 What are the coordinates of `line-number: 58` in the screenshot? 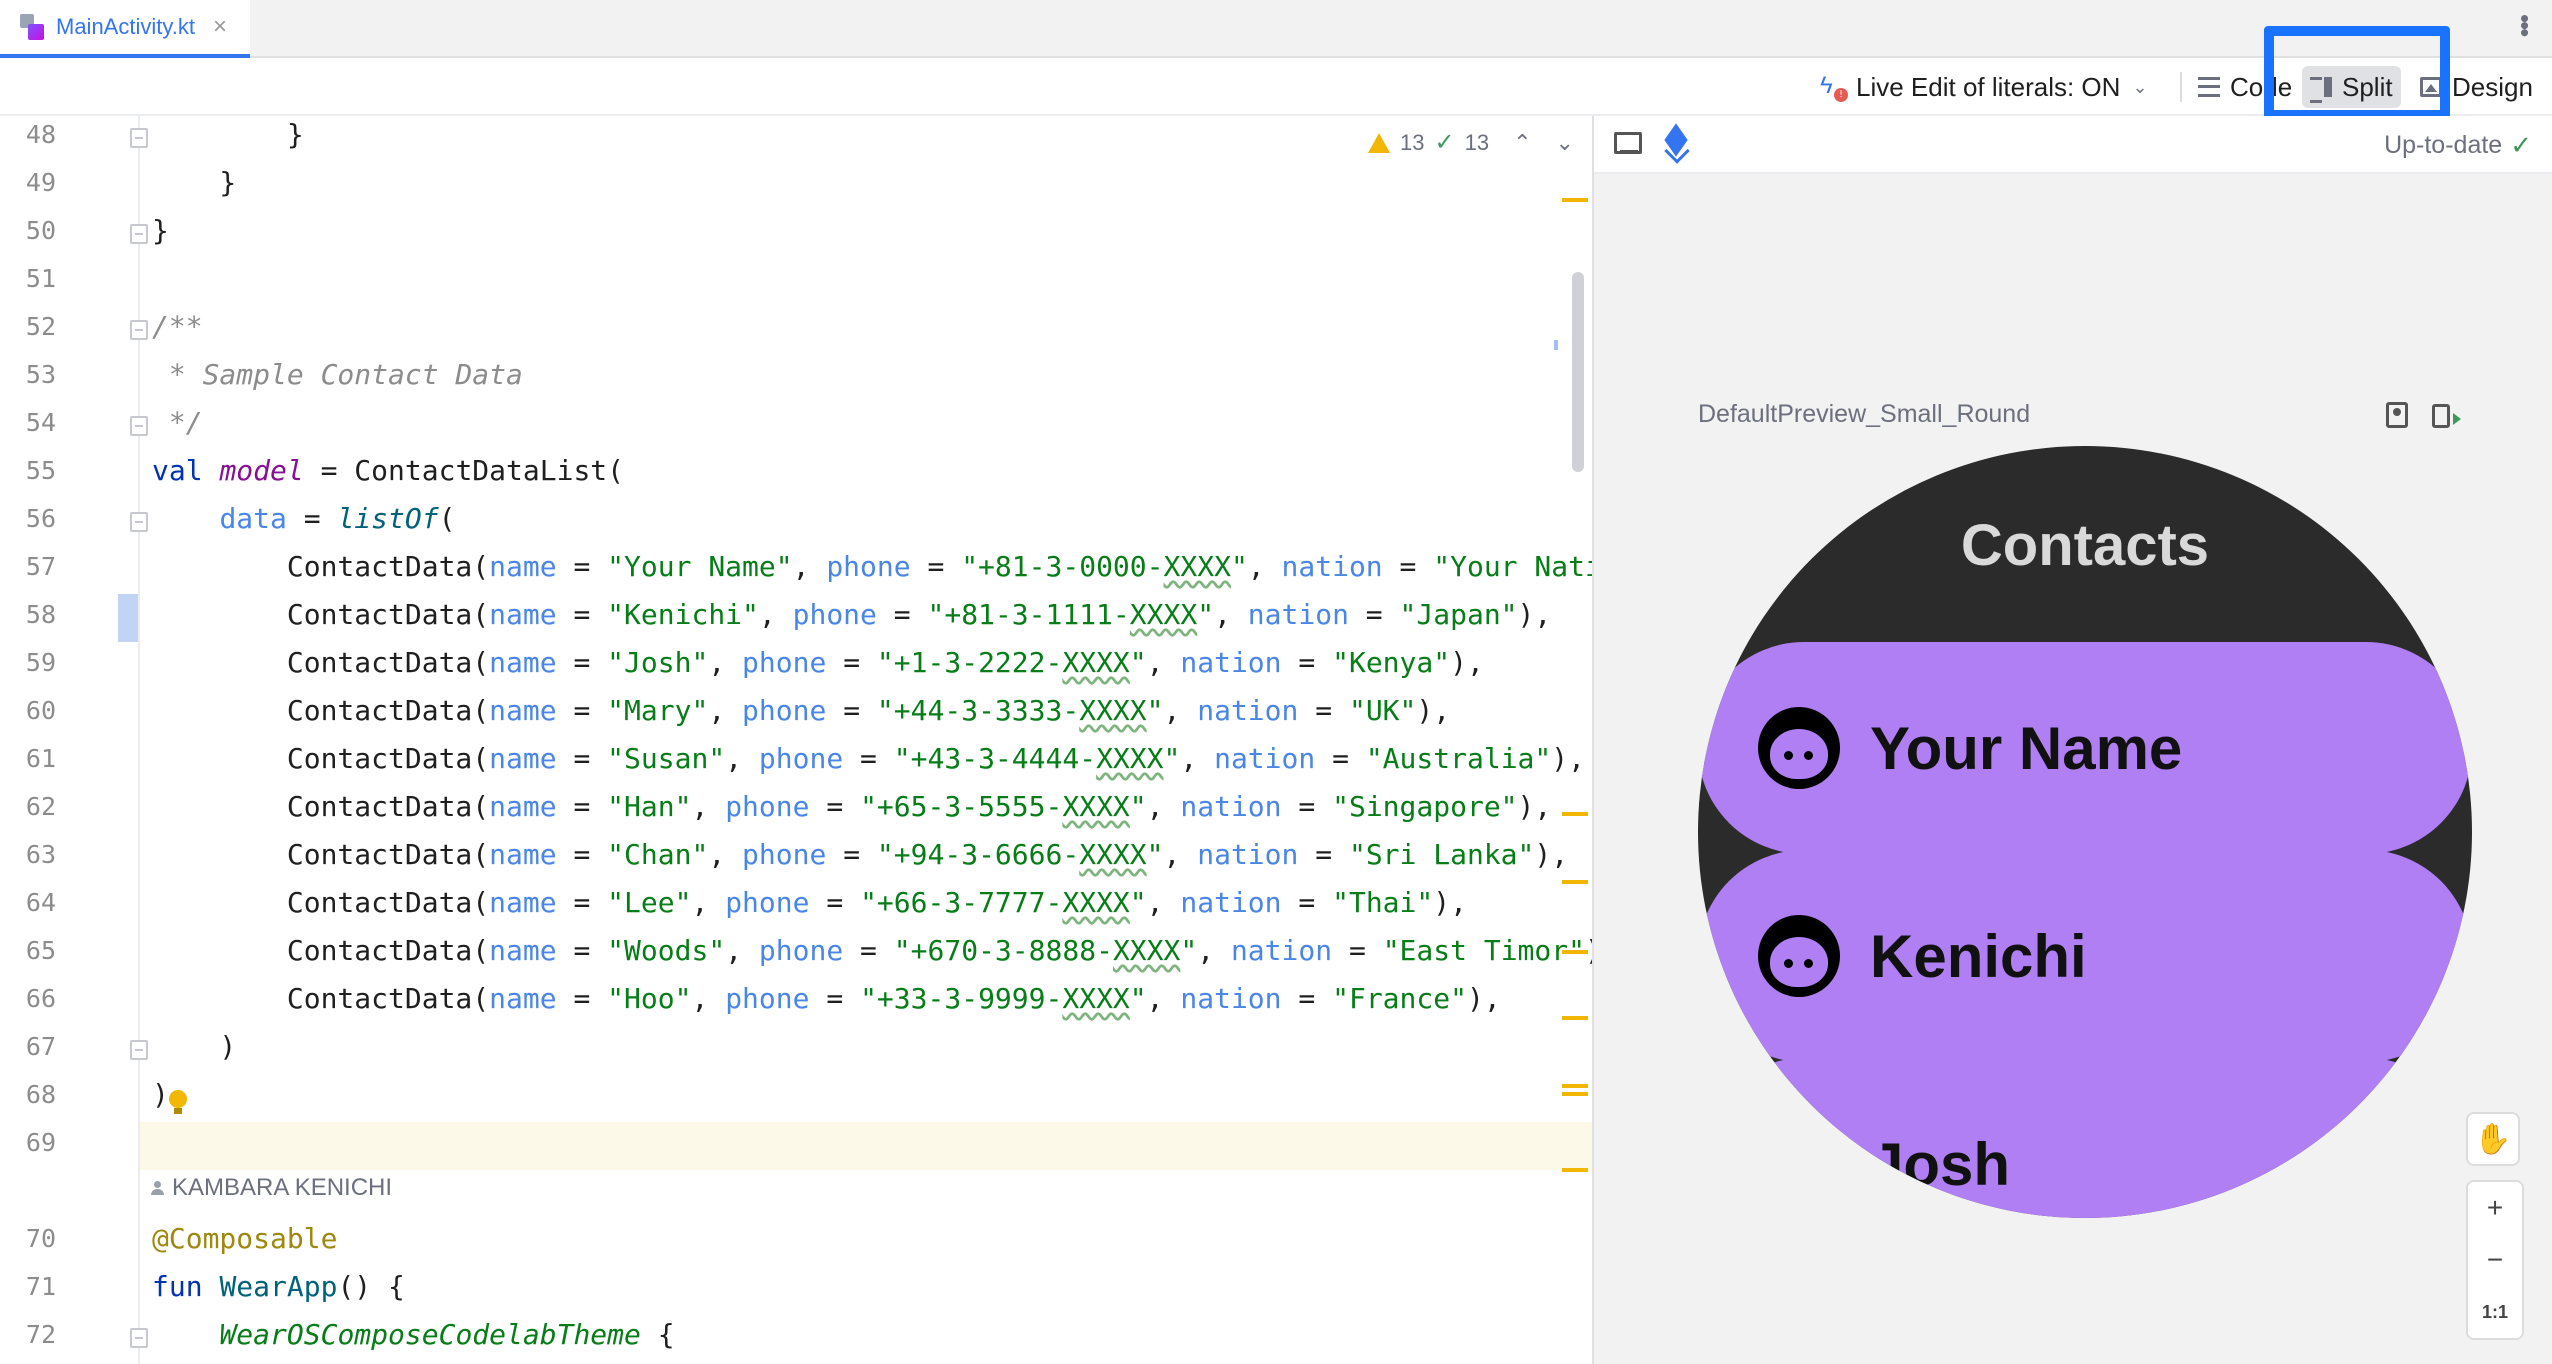 It's located at (40, 614).